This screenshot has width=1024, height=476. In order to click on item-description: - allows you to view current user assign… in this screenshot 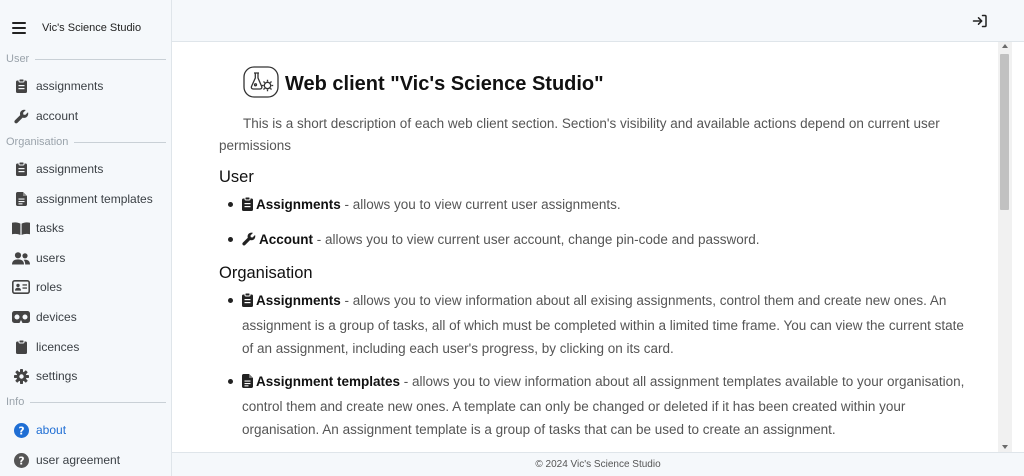, I will do `click(480, 204)`.